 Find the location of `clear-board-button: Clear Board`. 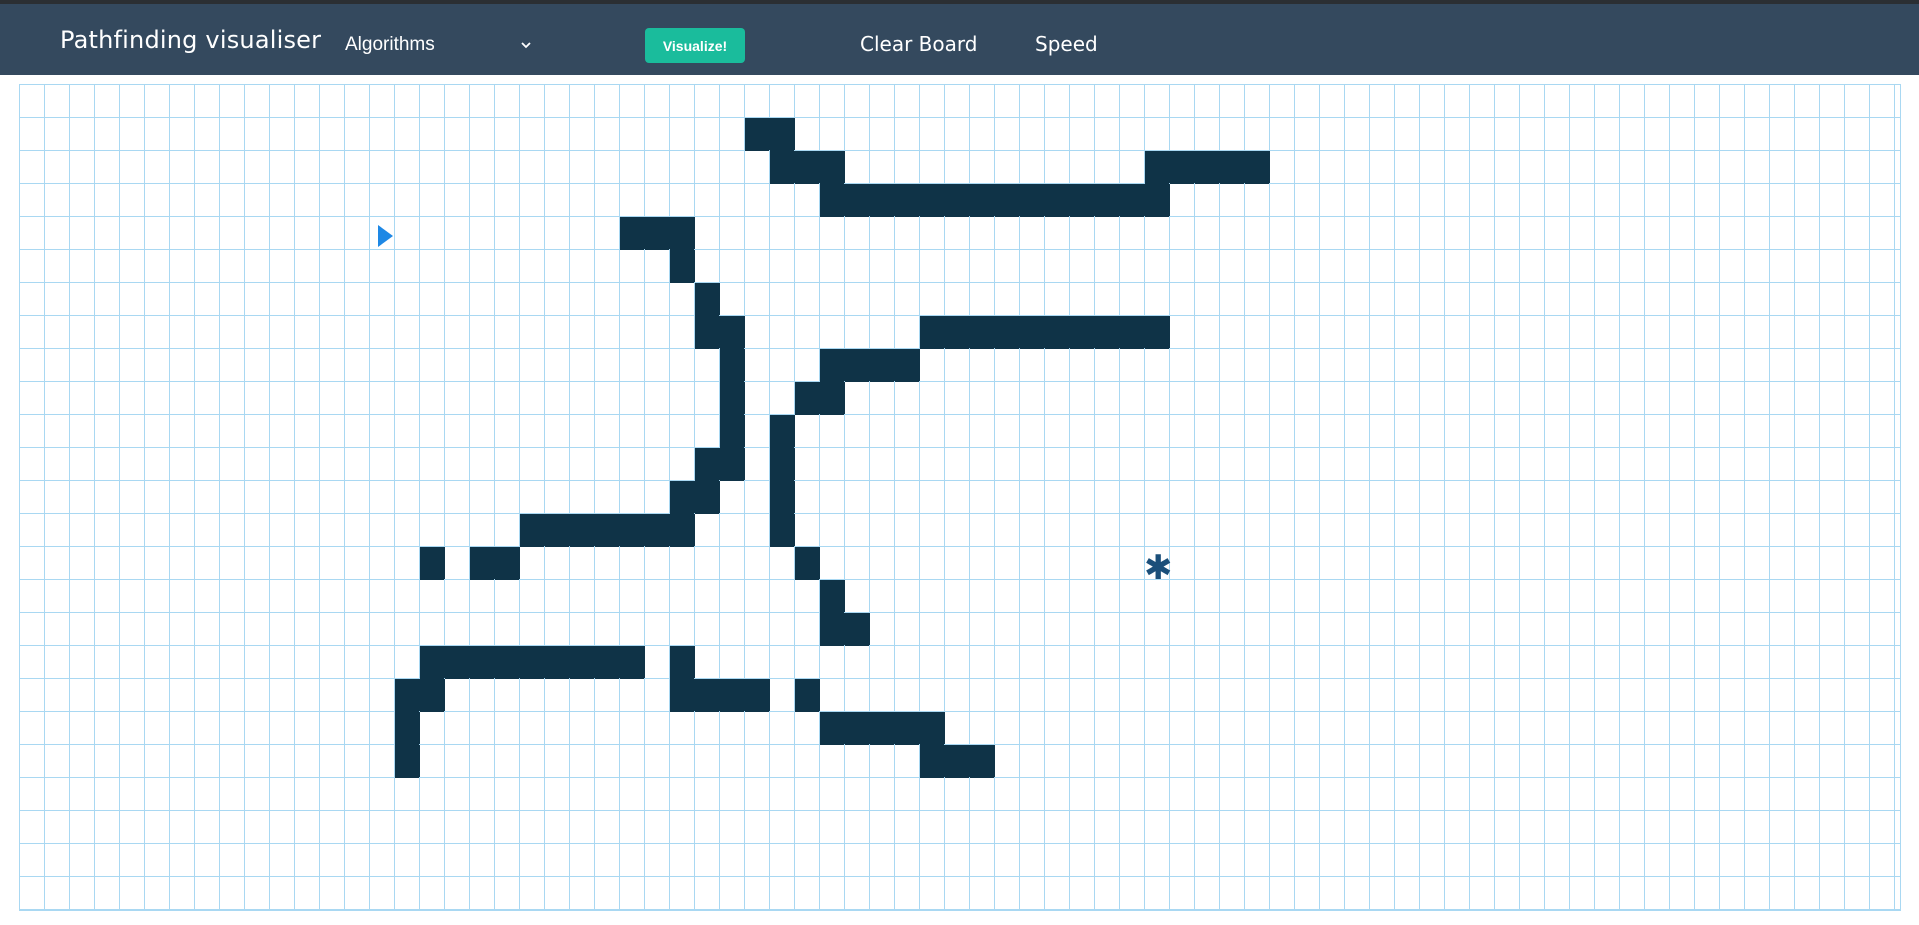

clear-board-button: Clear Board is located at coordinates (918, 44).